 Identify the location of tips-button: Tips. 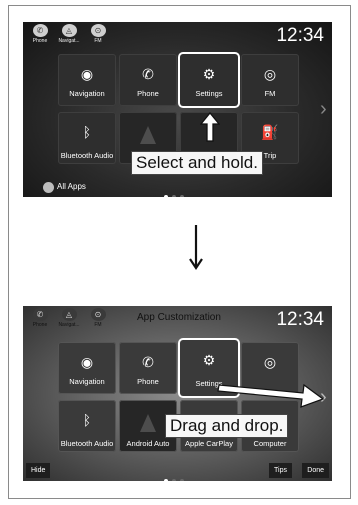
(280, 470).